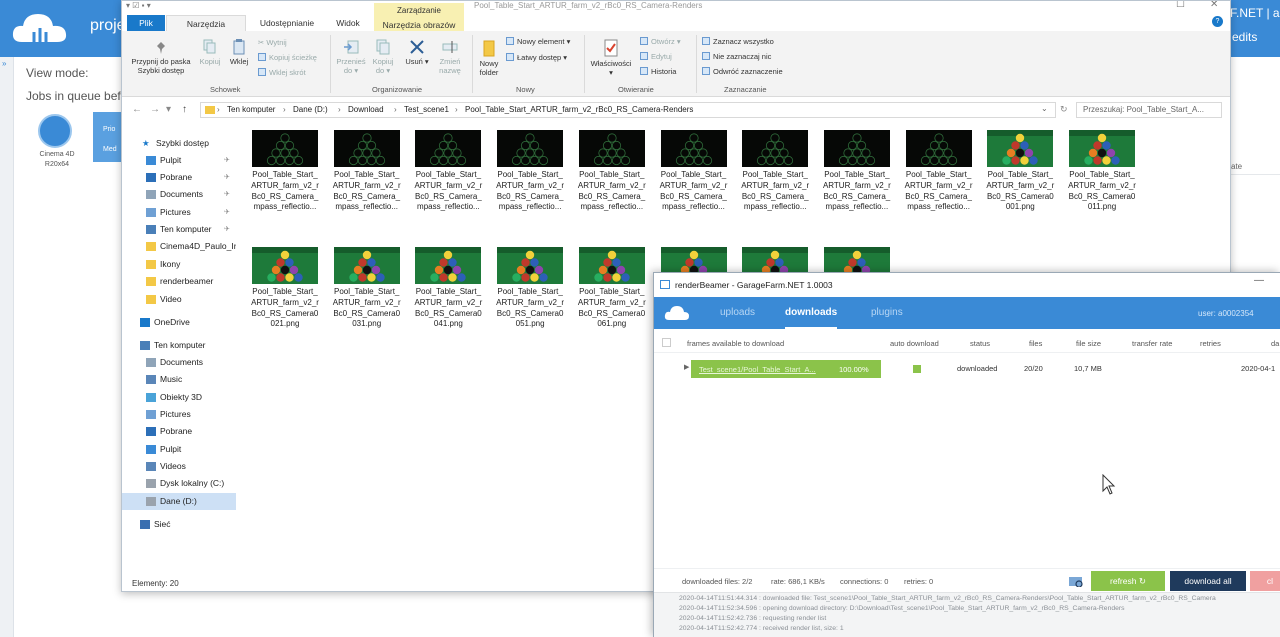 The image size is (1280, 637). I want to click on sidebar-item-documents: Documents, so click(179, 362).